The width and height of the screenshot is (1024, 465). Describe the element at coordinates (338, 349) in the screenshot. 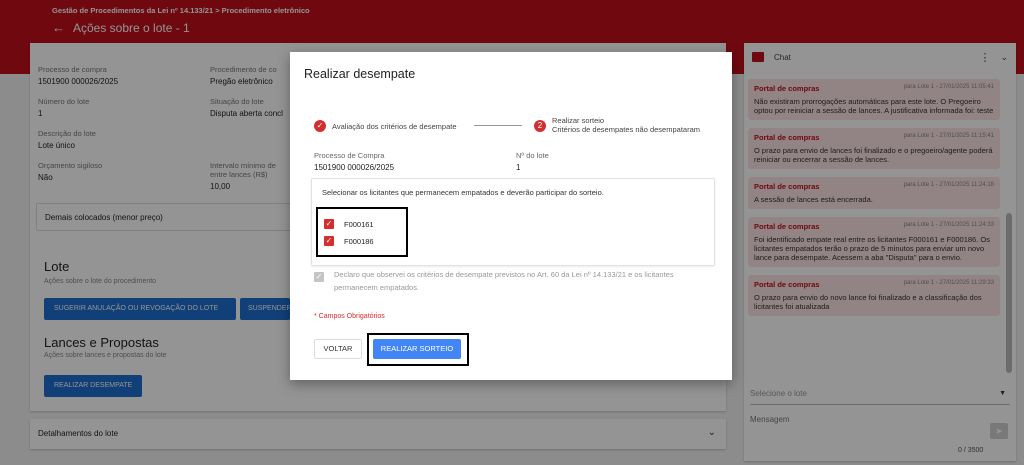

I see `voltar-button: VOLTAR` at that location.